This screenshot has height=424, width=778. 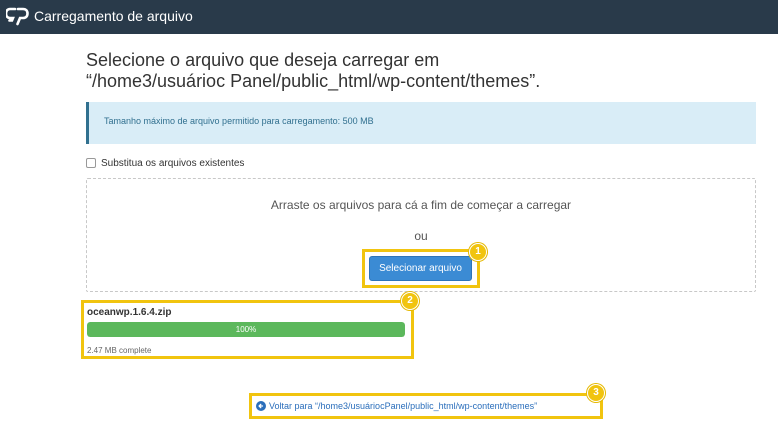 I want to click on overwrite-checkbox, so click(x=91, y=163).